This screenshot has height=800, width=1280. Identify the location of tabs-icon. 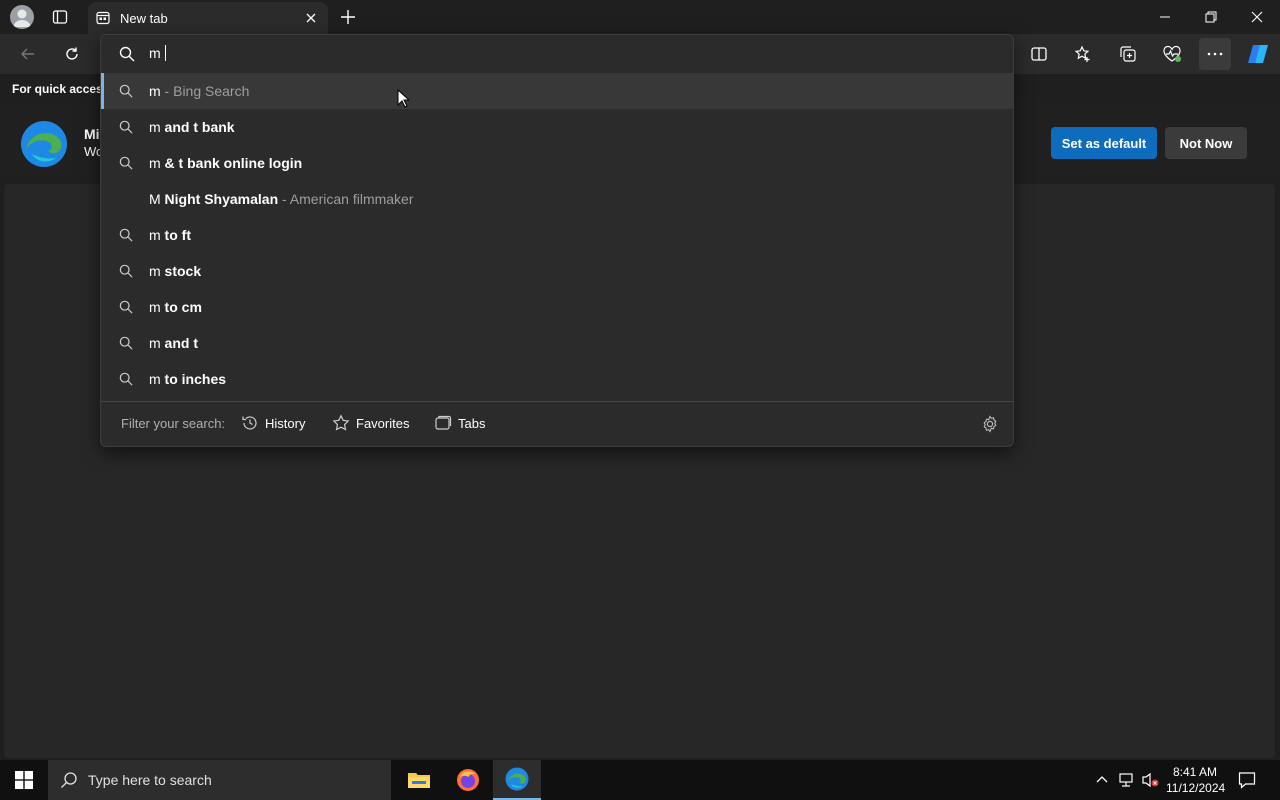
(443, 422).